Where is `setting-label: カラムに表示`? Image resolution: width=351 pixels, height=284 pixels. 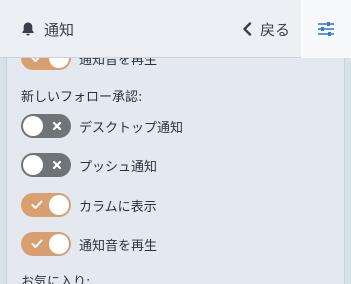 setting-label: カラムに表示 is located at coordinates (118, 207).